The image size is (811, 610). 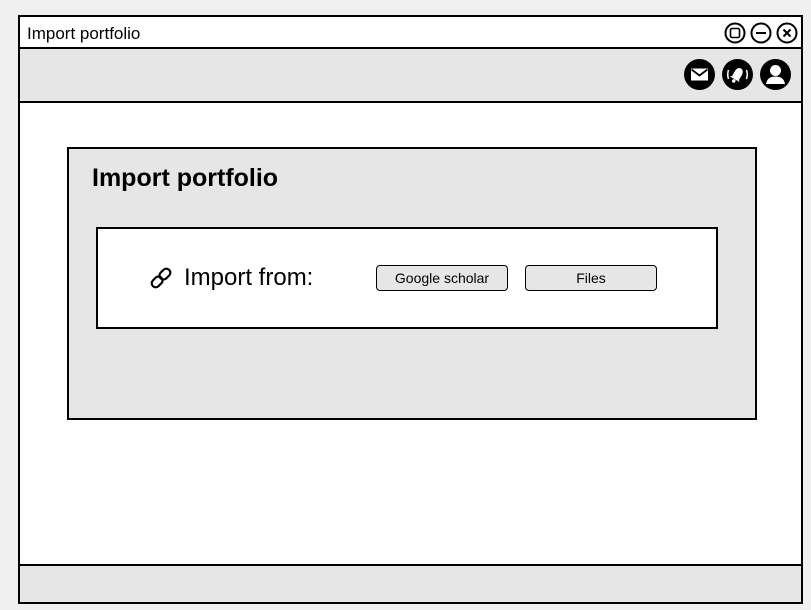 What do you see at coordinates (249, 277) in the screenshot?
I see `import-from-label: Import from:` at bounding box center [249, 277].